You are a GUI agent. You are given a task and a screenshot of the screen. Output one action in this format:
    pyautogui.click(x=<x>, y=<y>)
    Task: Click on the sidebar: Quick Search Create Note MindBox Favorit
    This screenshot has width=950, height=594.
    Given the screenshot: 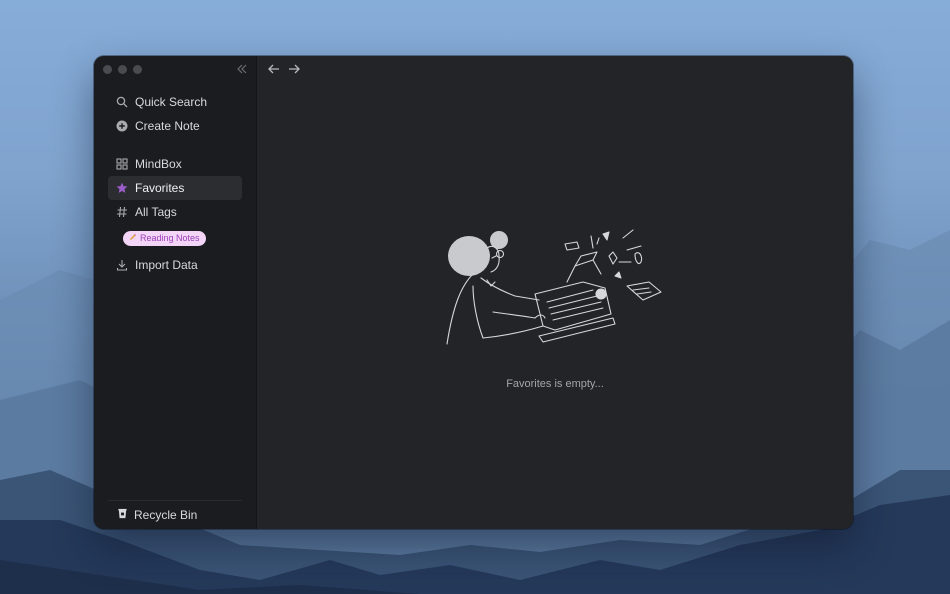 What is the action you would take?
    pyautogui.click(x=175, y=292)
    